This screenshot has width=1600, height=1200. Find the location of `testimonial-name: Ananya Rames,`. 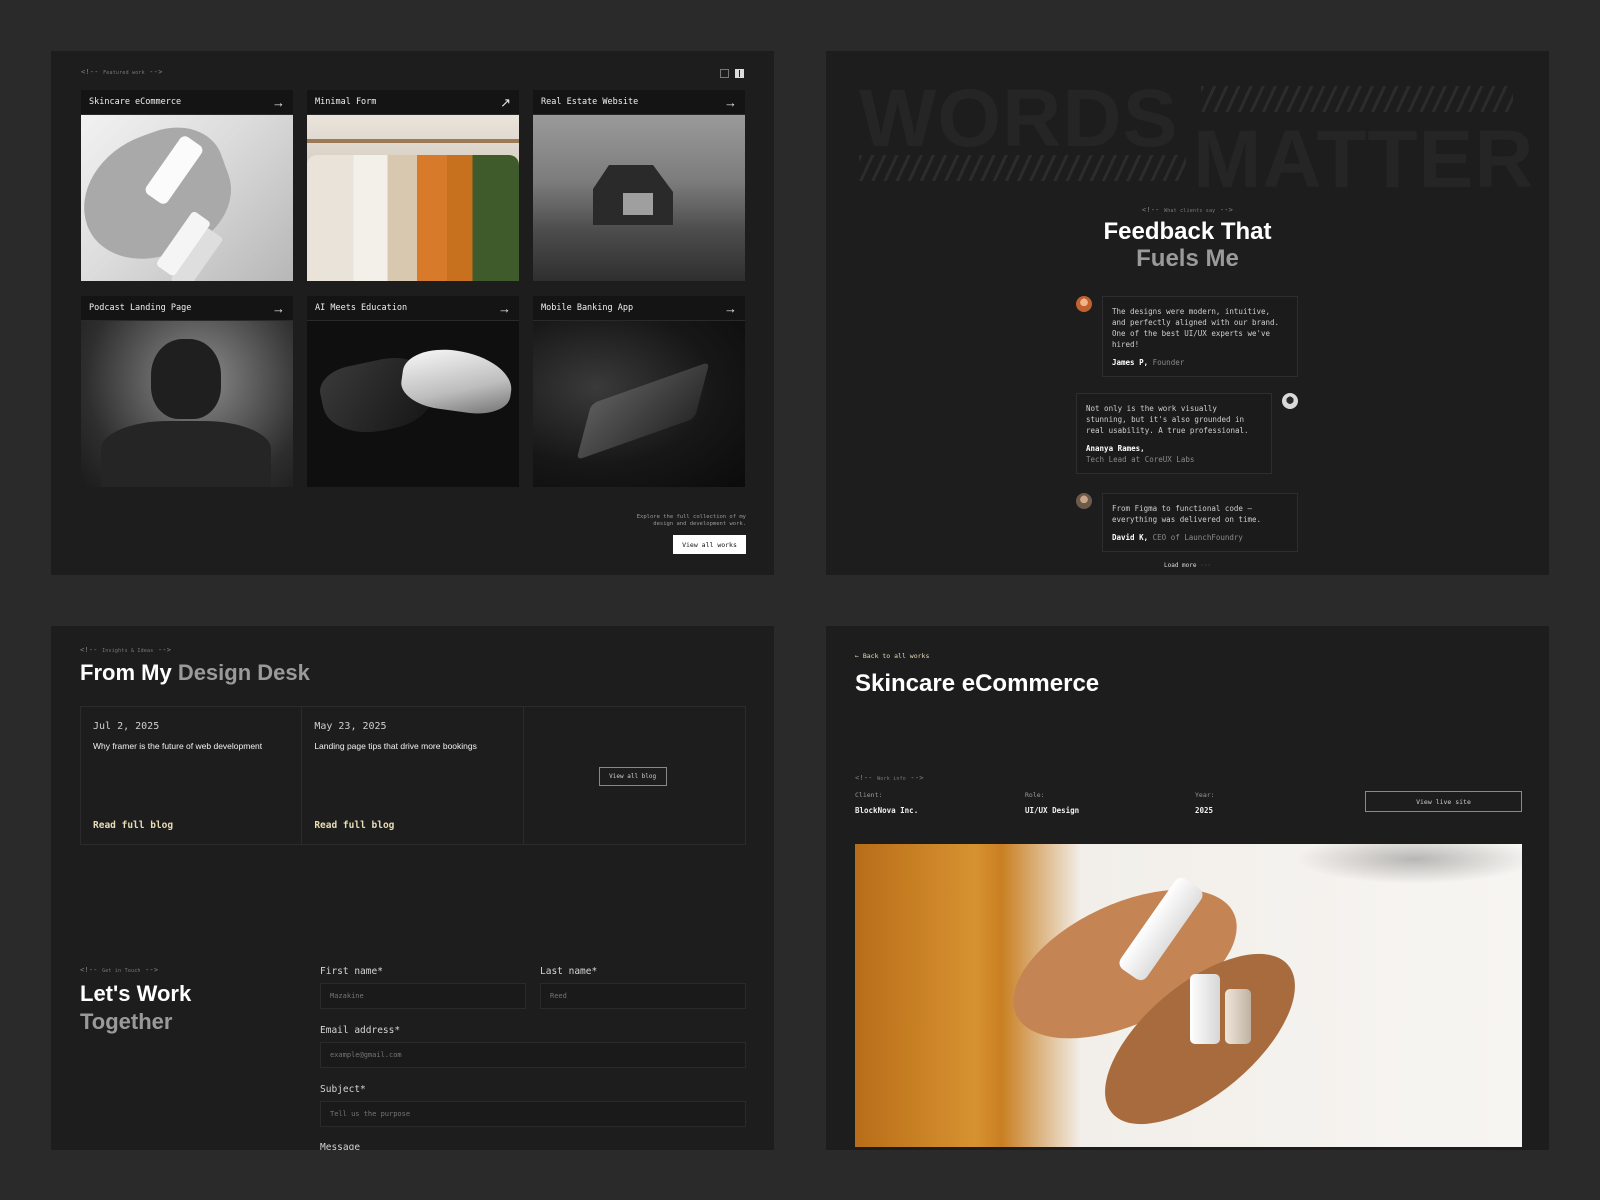

testimonial-name: Ananya Rames, is located at coordinates (1115, 448).